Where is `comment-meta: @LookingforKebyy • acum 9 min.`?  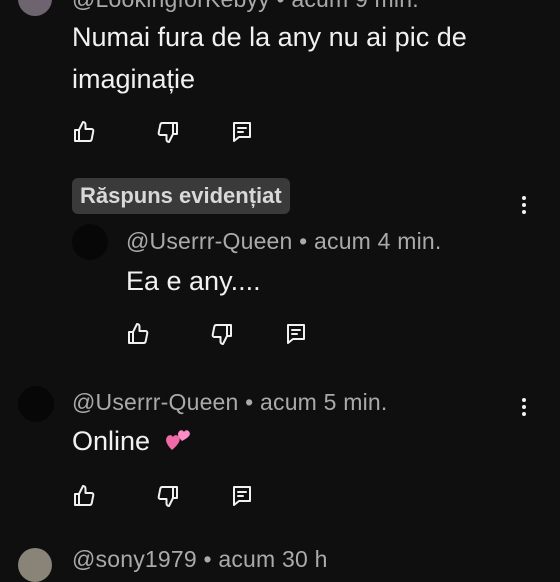
comment-meta: @LookingforKebyy • acum 9 min. is located at coordinates (245, 6).